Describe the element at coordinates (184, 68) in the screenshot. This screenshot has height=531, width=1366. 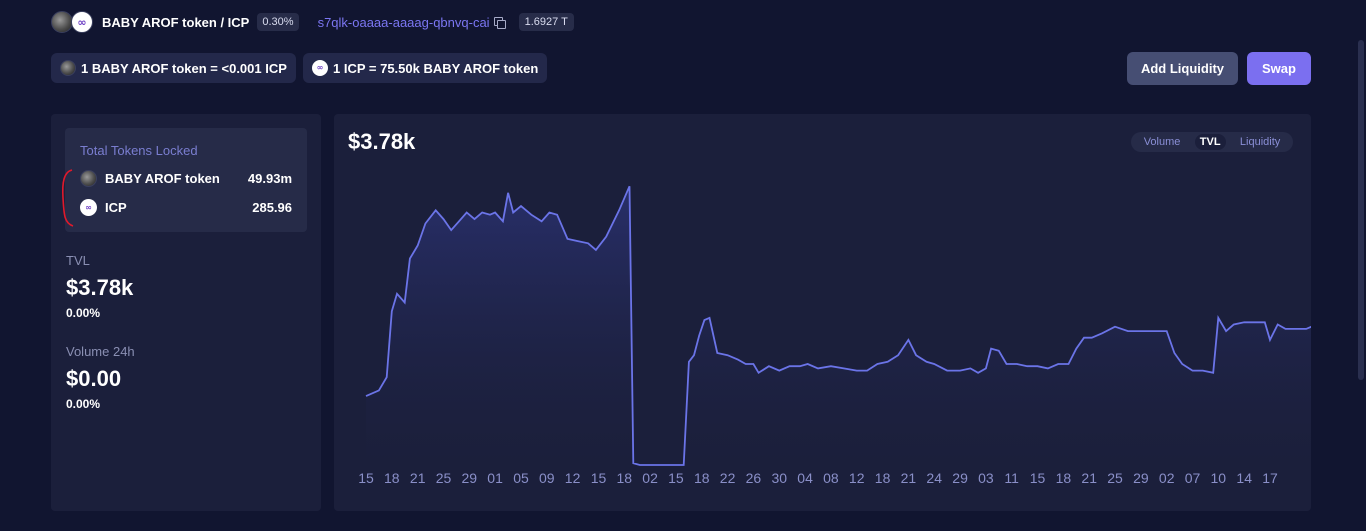
I see `rate1-text: 1 BABY AROF token = <0.001 ICP` at that location.